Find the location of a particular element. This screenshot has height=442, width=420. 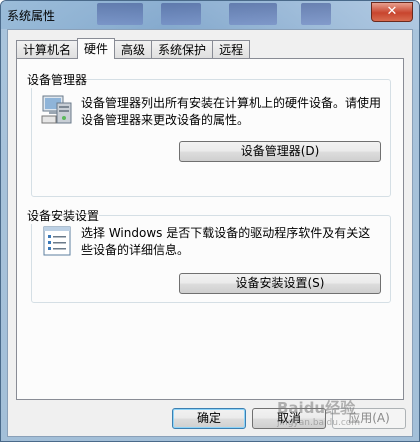

tab-remote: 远程 is located at coordinates (231, 49).